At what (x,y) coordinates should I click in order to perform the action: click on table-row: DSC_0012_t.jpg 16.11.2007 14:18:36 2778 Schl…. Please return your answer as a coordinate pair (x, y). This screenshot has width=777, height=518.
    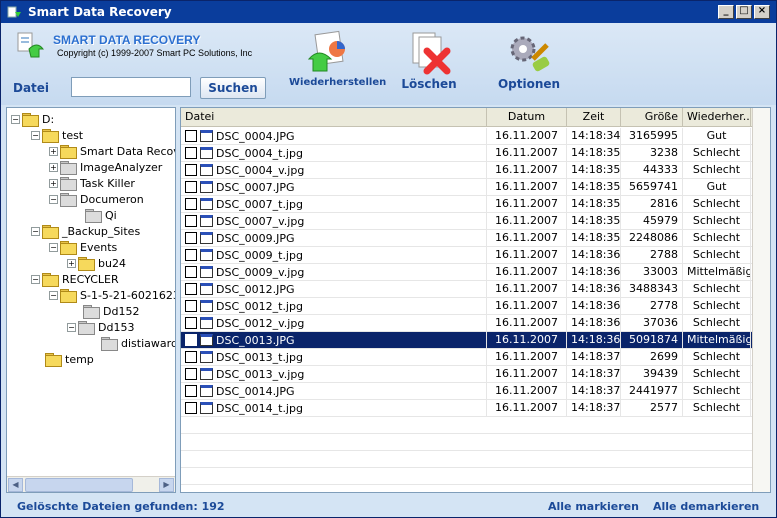
    Looking at the image, I should click on (466, 306).